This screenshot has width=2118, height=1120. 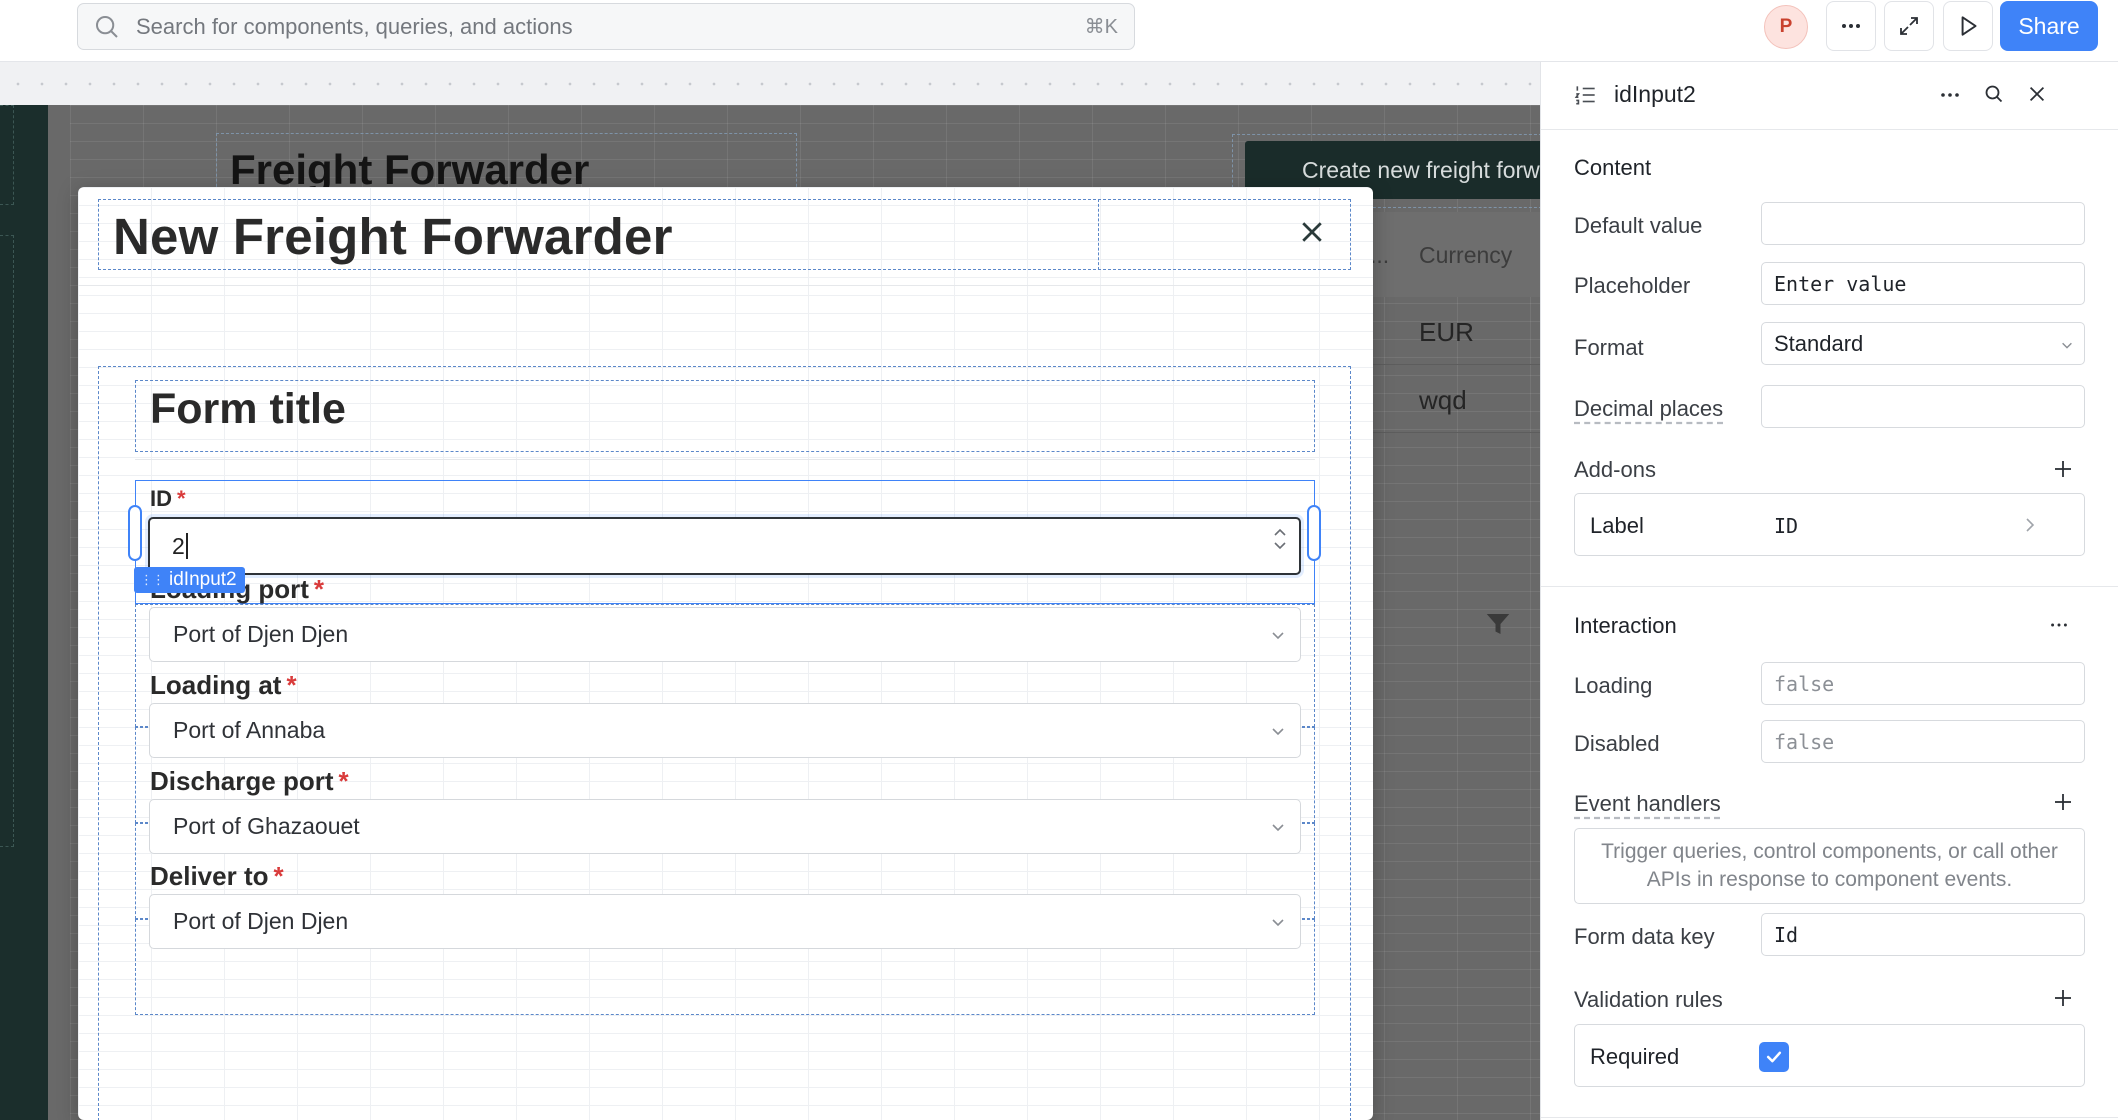 I want to click on discharge-port-label: Discharge port *, so click(x=249, y=781).